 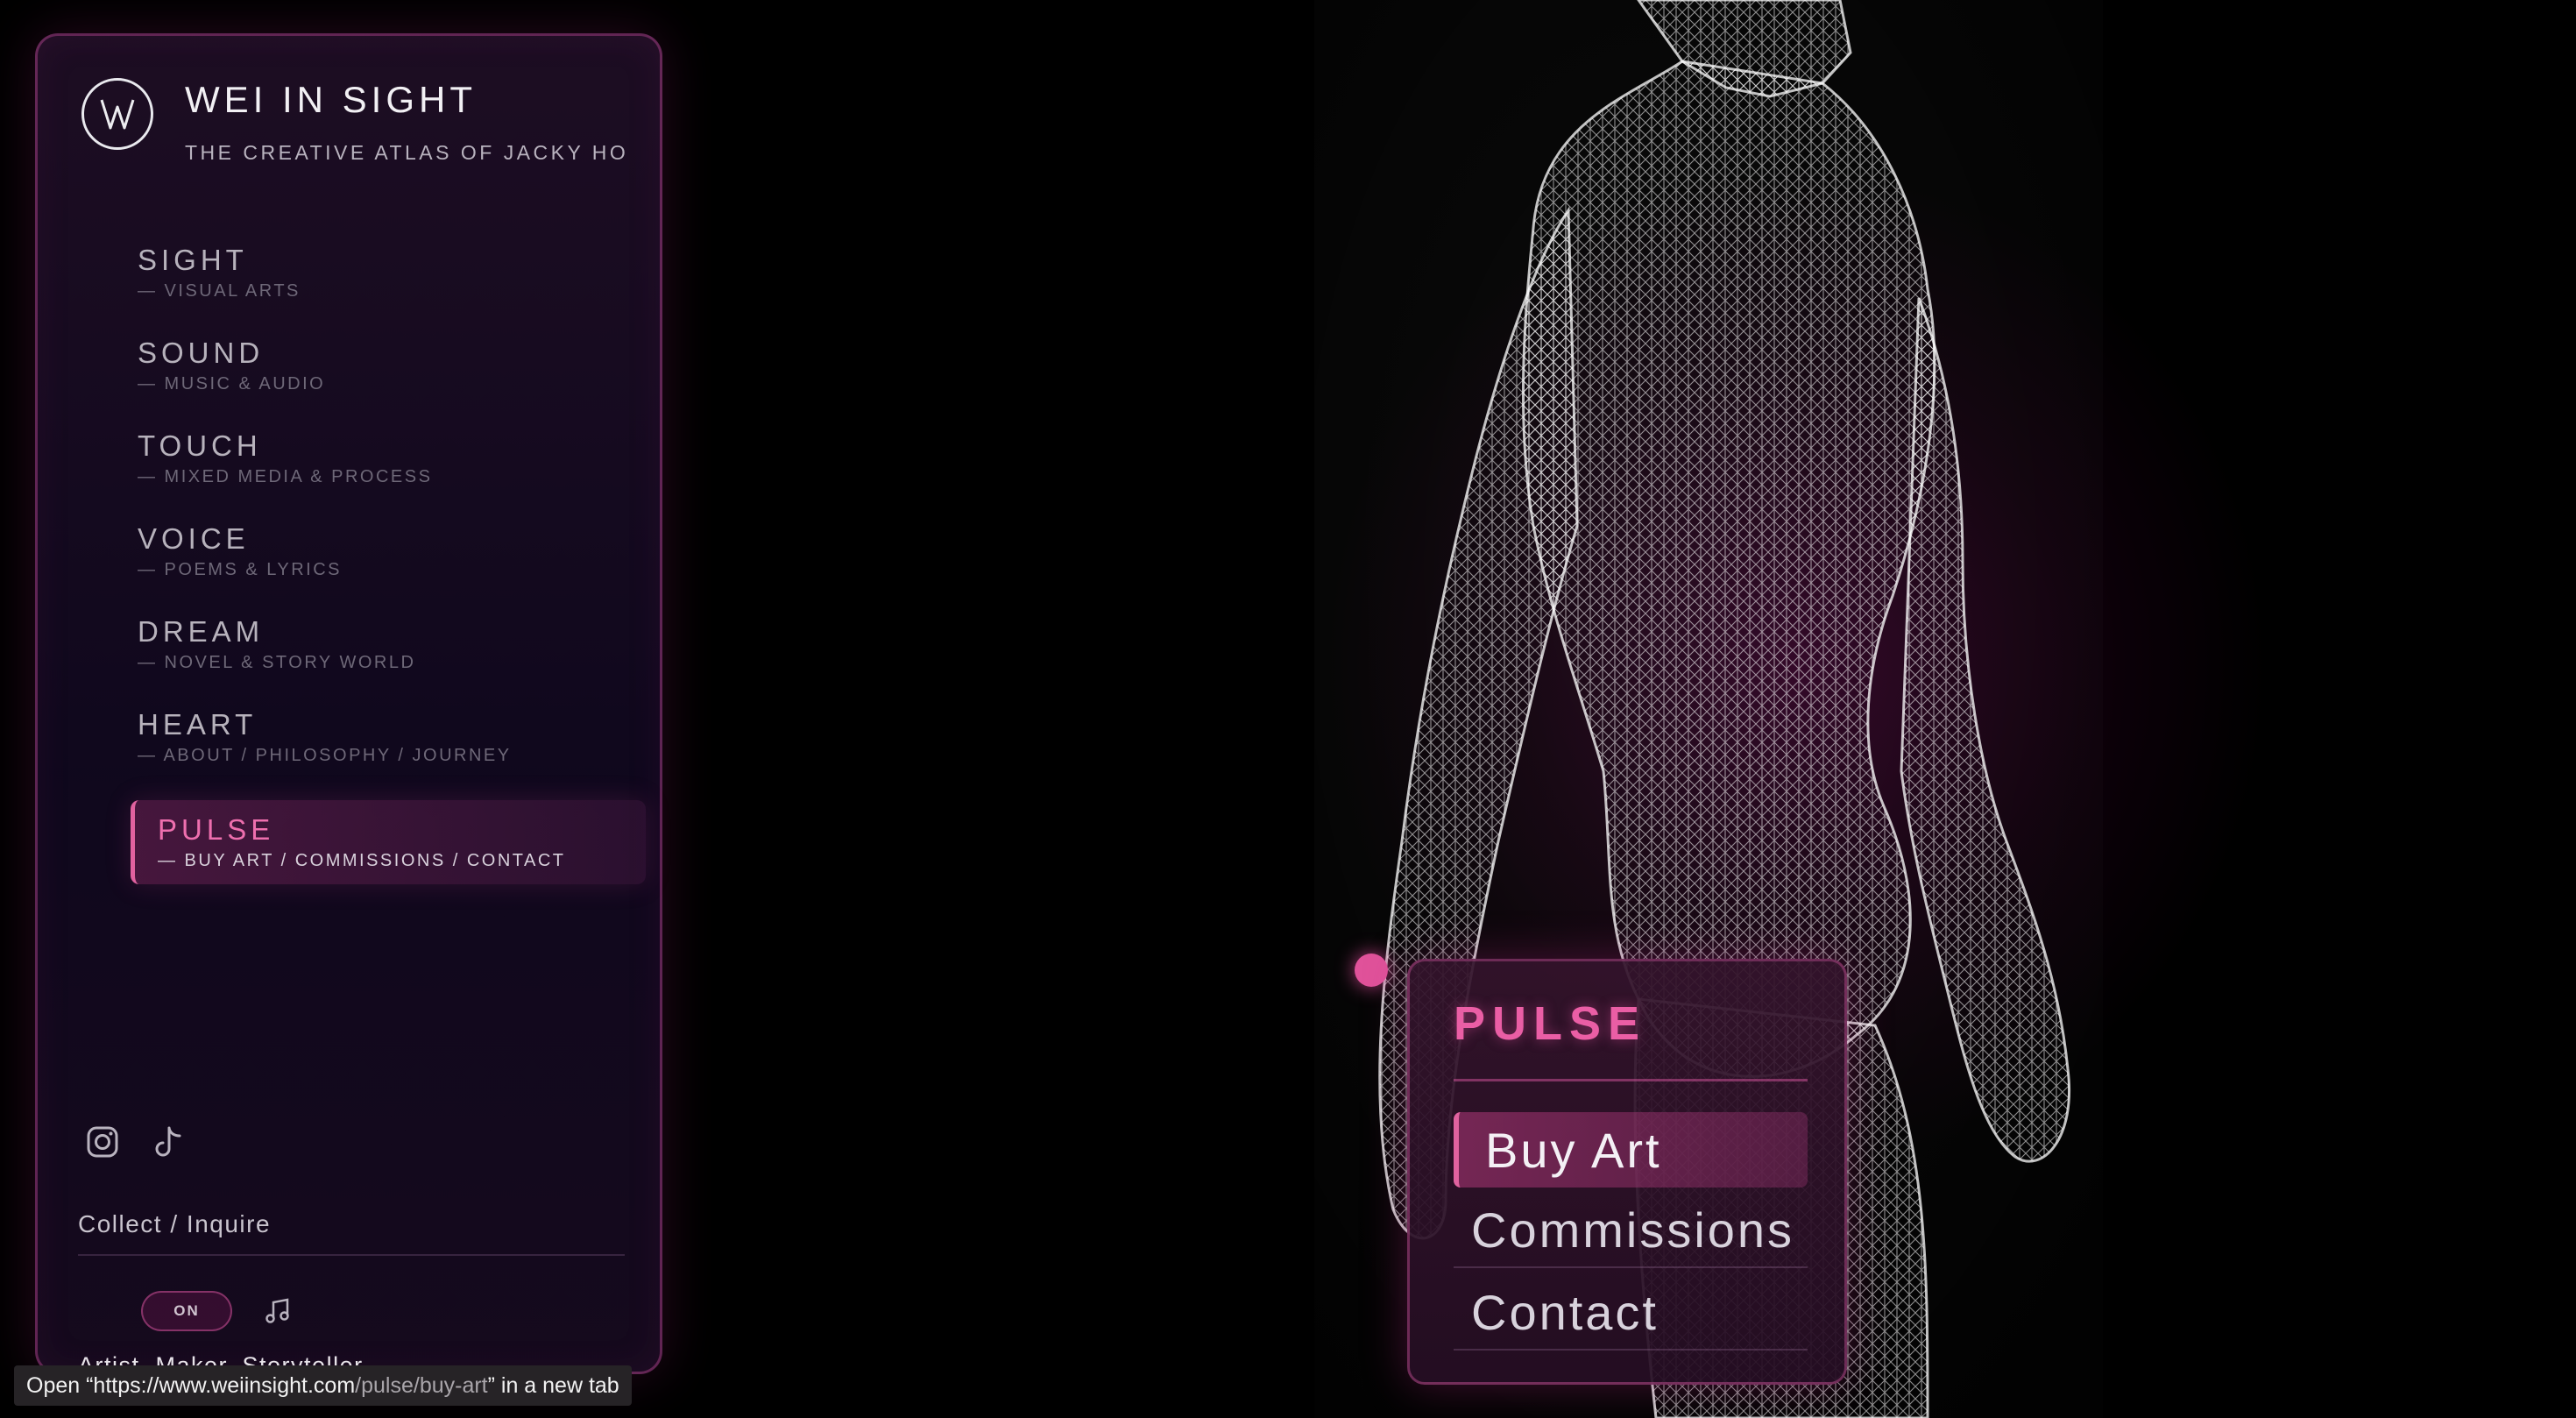 I want to click on pulse-hotspot, so click(x=1371, y=970).